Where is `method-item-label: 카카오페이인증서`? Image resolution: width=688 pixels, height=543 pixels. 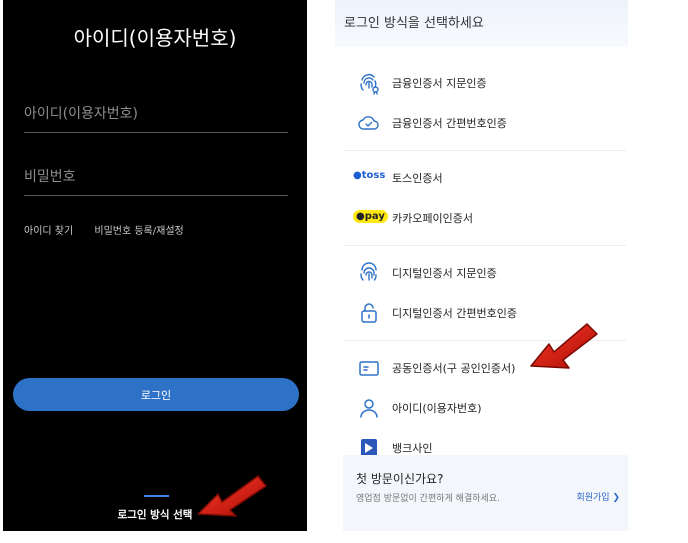 method-item-label: 카카오페이인증서 is located at coordinates (432, 218).